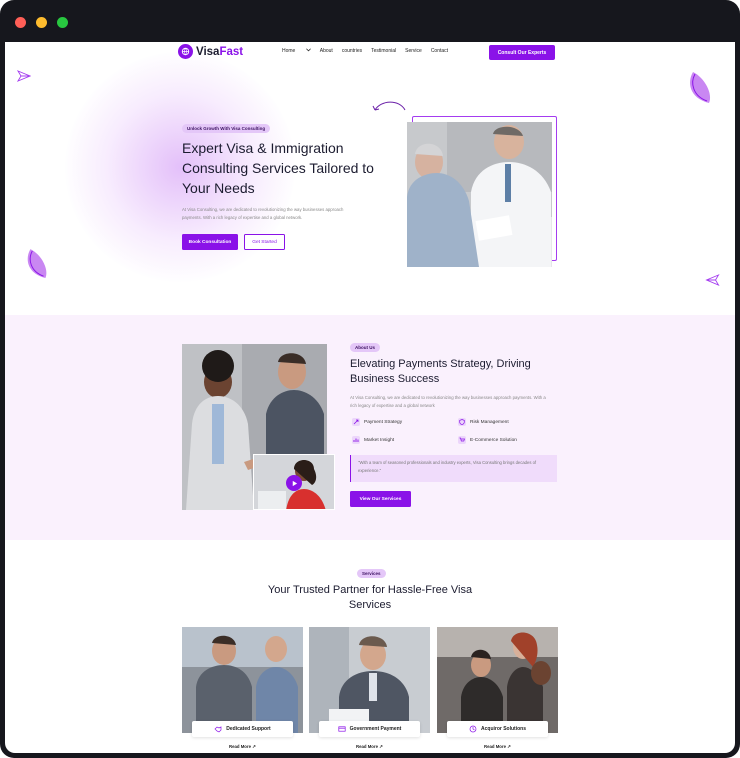 The height and width of the screenshot is (758, 740). I want to click on chevron-down-icon, so click(308, 50).